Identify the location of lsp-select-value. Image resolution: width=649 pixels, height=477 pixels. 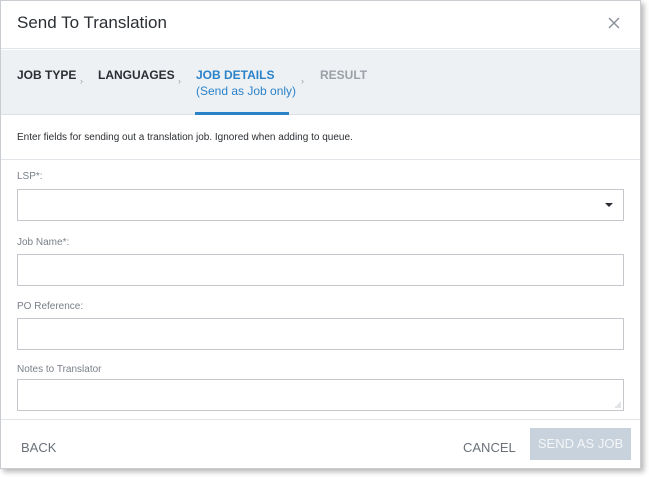
(320, 205).